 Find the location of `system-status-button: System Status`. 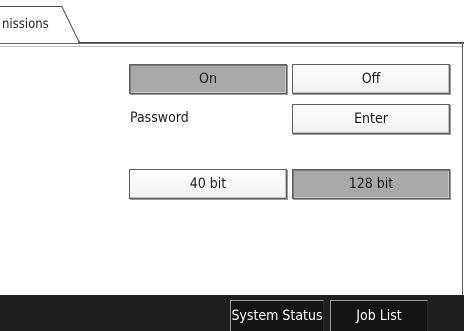

system-status-button: System Status is located at coordinates (277, 315).